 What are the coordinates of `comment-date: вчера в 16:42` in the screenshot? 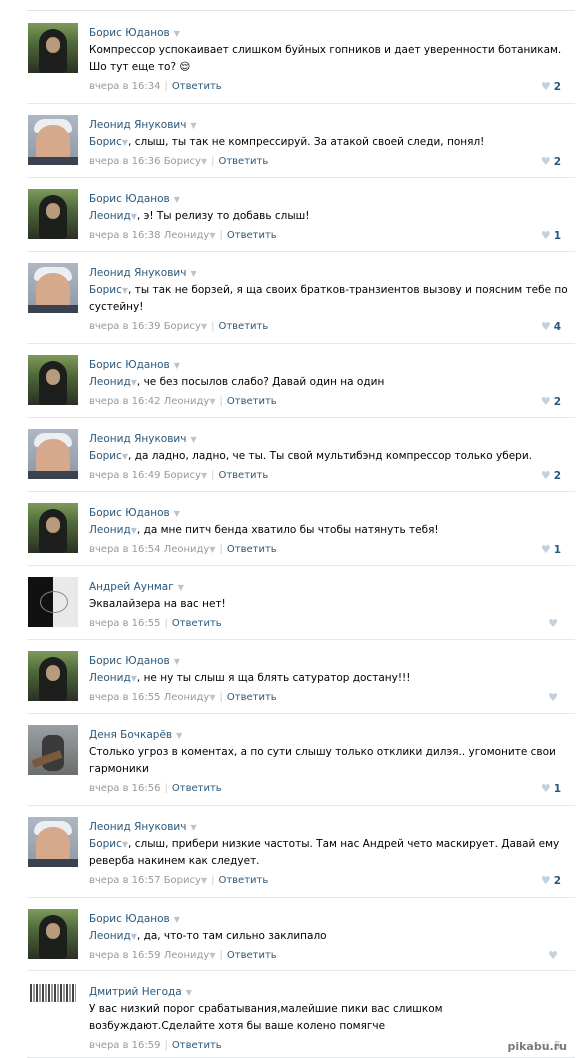 It's located at (125, 401).